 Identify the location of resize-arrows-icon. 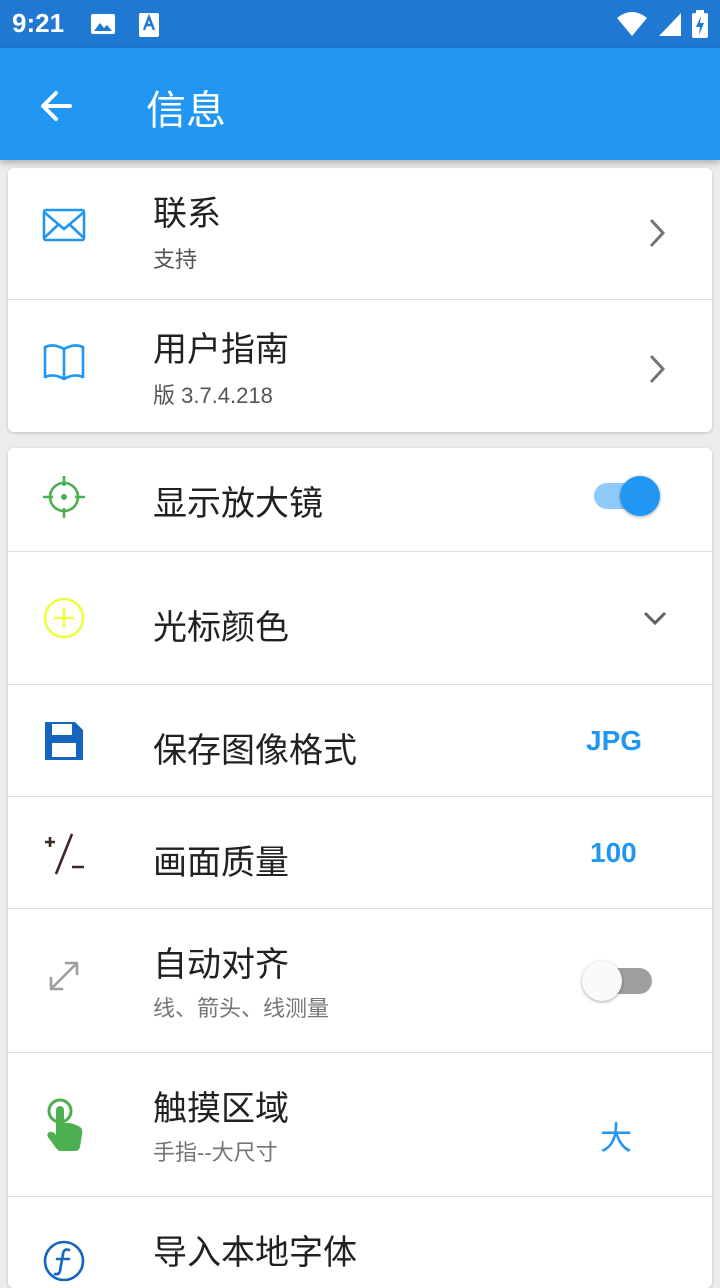
(64, 976).